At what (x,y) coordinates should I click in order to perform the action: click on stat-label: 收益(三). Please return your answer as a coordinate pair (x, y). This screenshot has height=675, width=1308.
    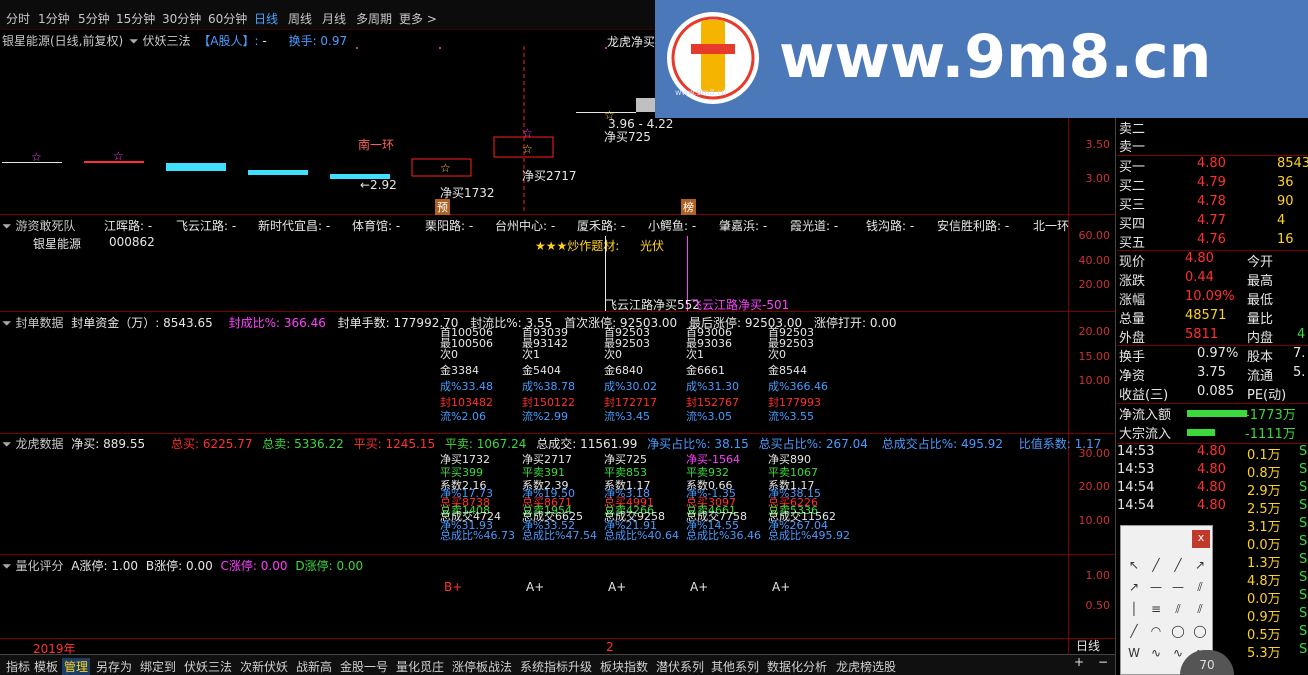
    Looking at the image, I should click on (1144, 395).